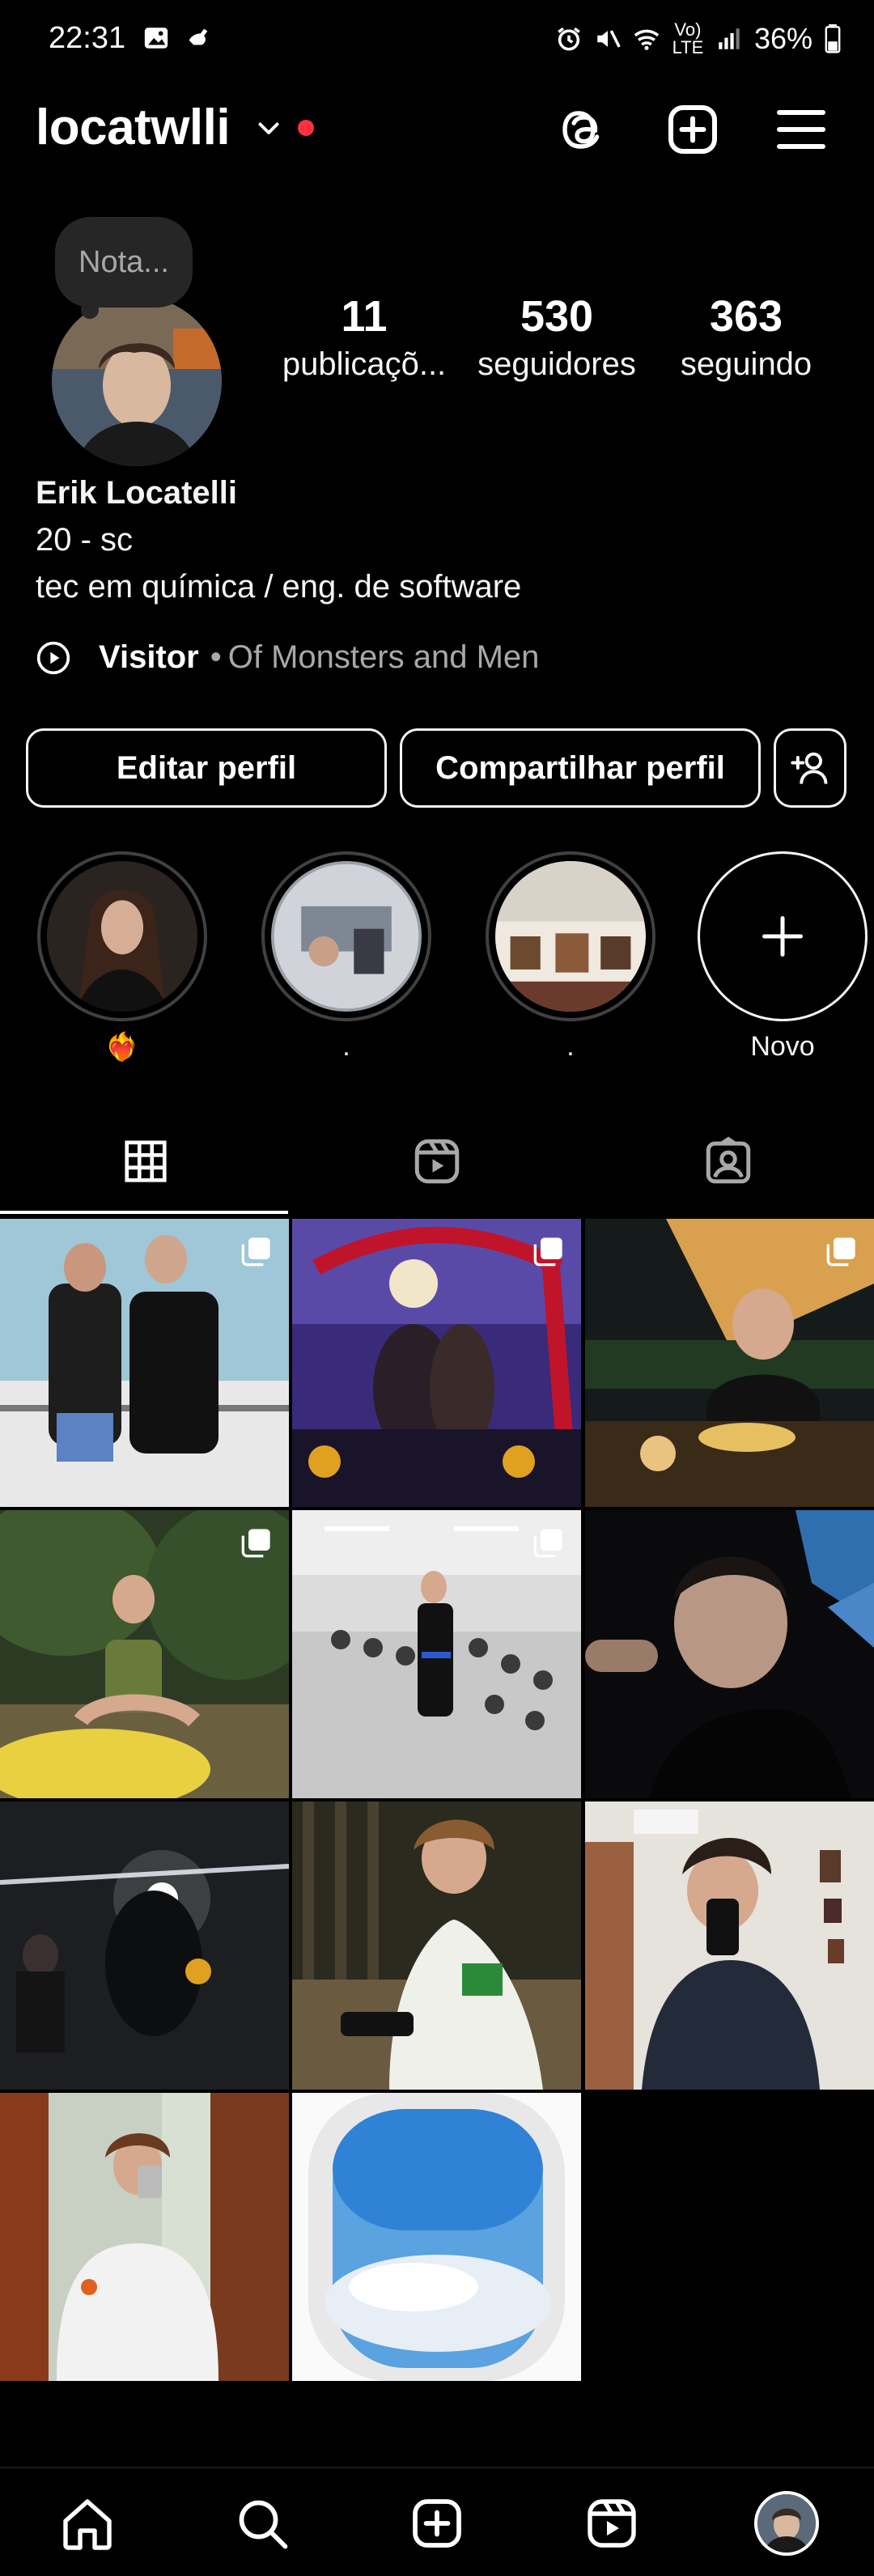 This screenshot has width=874, height=2576. I want to click on tab-tagged, so click(728, 1161).